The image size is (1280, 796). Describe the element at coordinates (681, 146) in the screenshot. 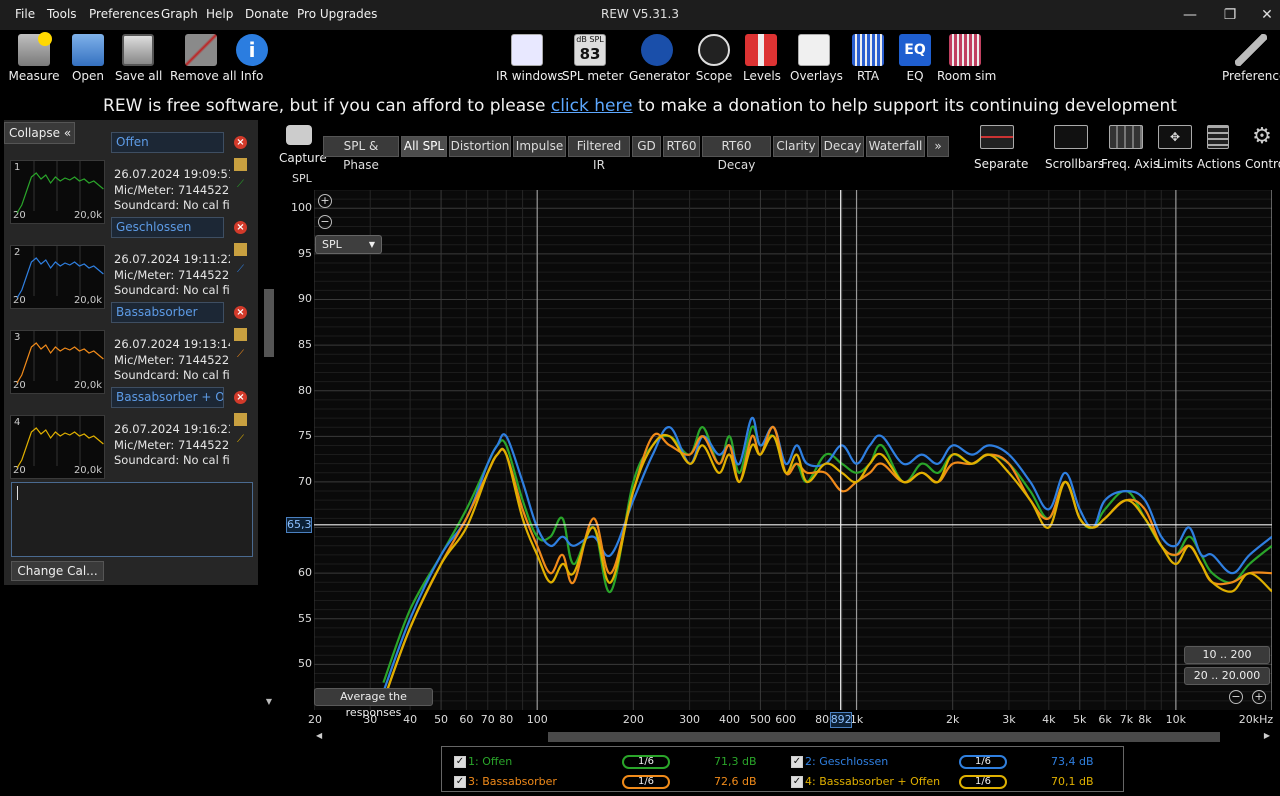

I see `tab-rt60: RT60` at that location.